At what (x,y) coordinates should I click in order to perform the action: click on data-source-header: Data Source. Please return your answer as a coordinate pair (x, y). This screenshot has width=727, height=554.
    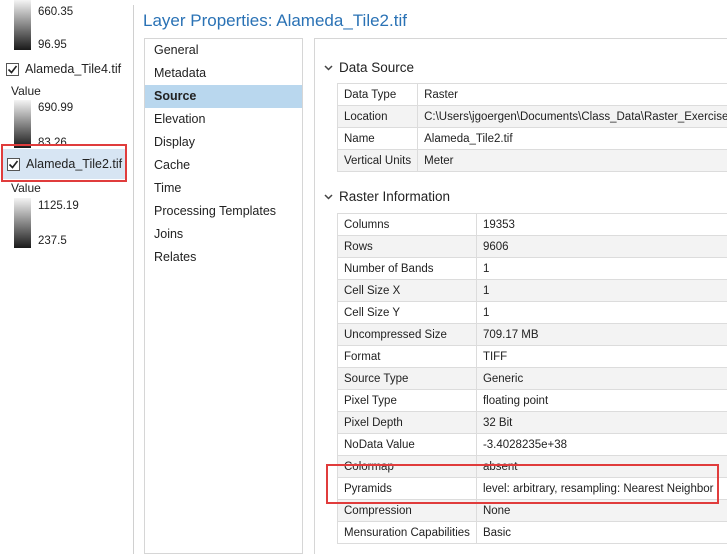
    Looking at the image, I should click on (369, 67).